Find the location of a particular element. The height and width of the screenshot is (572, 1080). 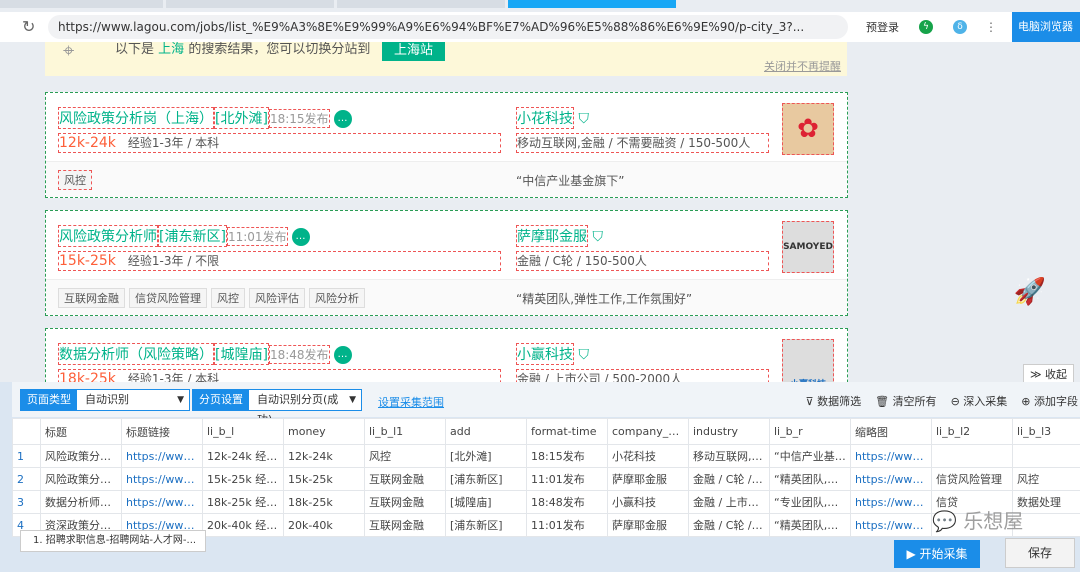

table-cell: 18k-25k is located at coordinates (324, 502).